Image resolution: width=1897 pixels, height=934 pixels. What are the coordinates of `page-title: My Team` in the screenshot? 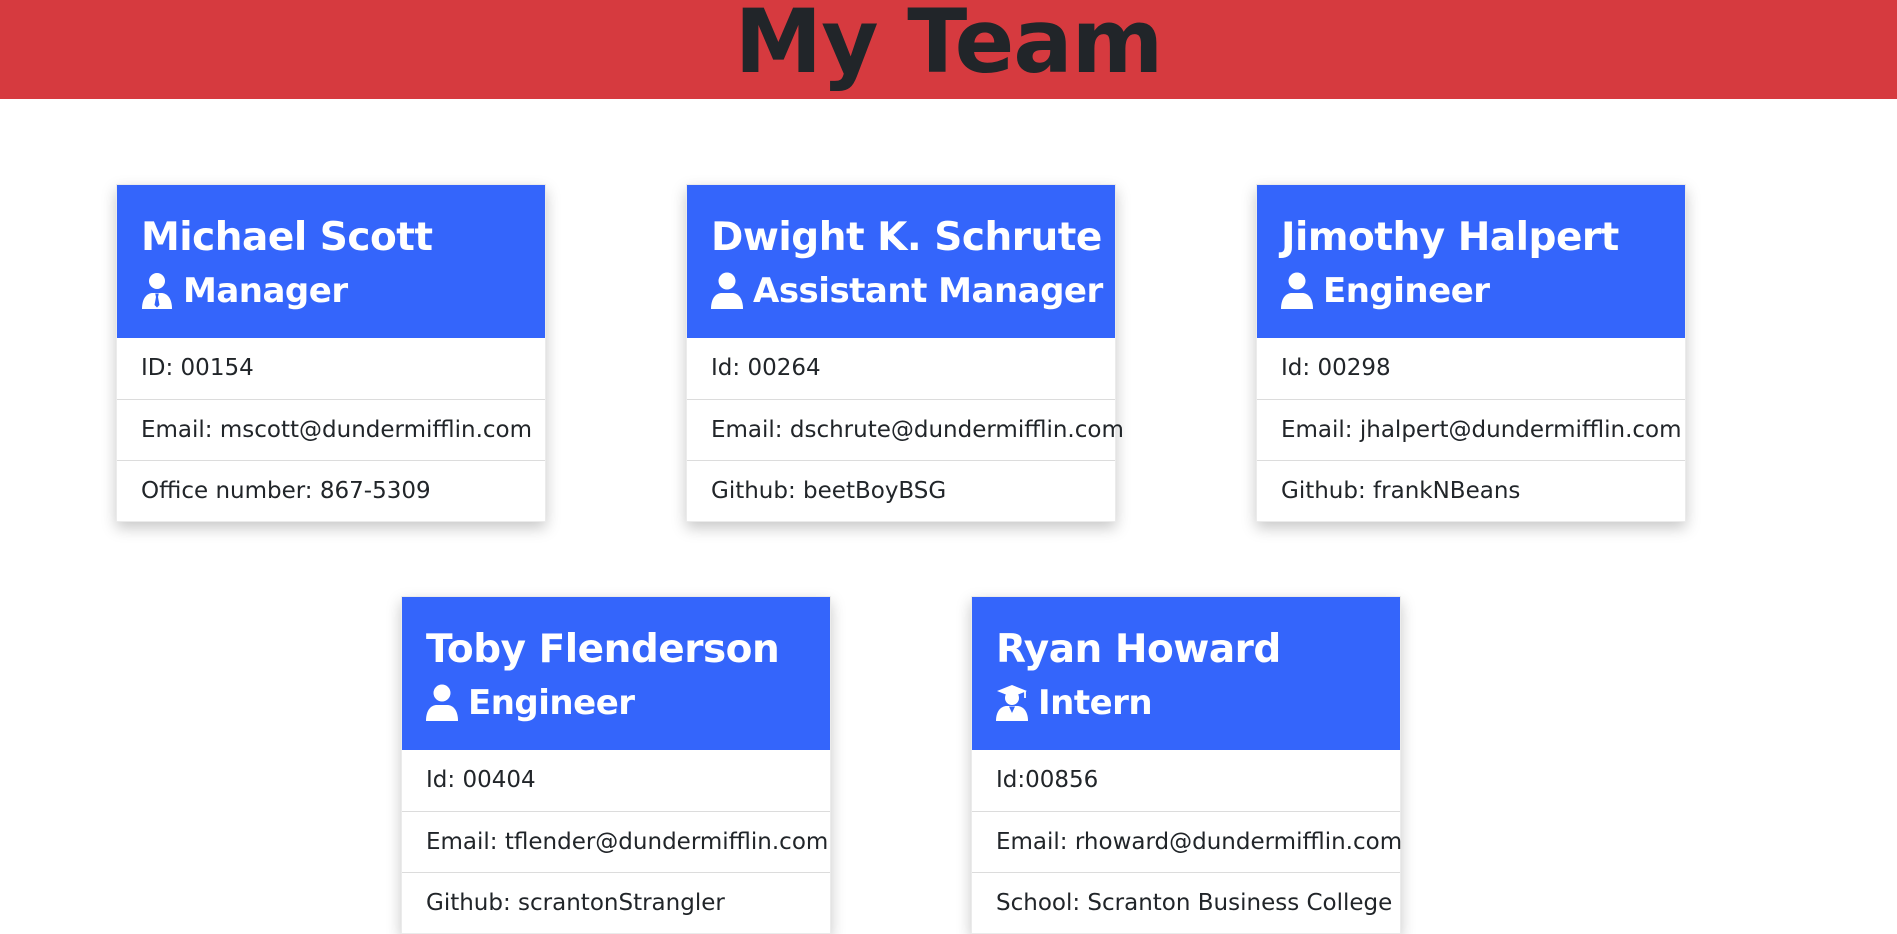 It's located at (949, 46).